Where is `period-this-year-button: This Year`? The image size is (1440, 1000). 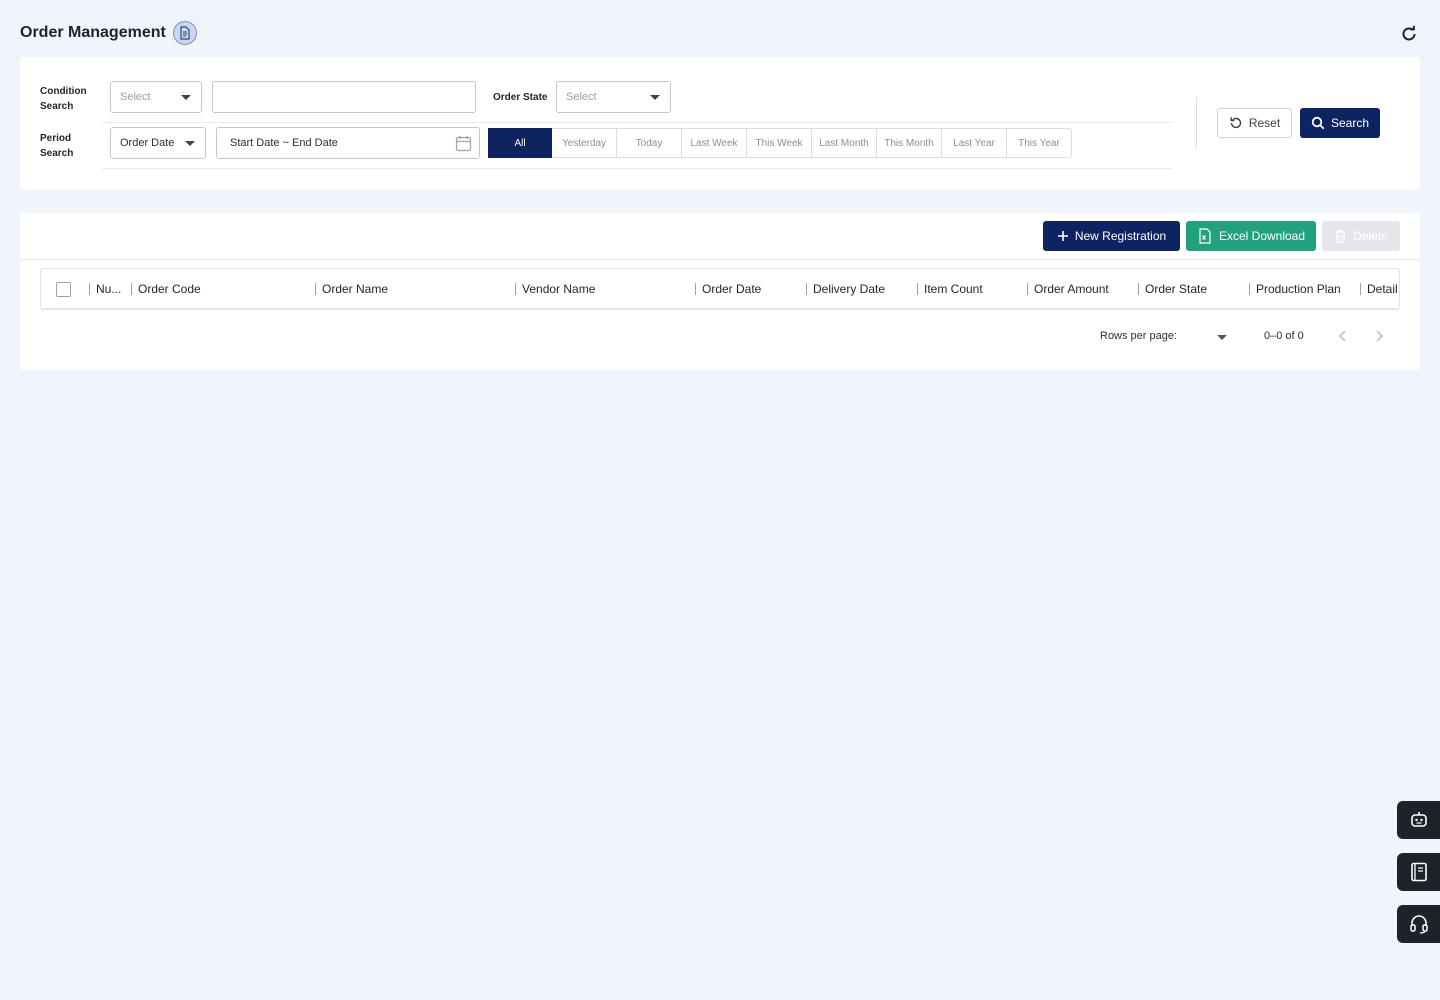 period-this-year-button: This Year is located at coordinates (1039, 143).